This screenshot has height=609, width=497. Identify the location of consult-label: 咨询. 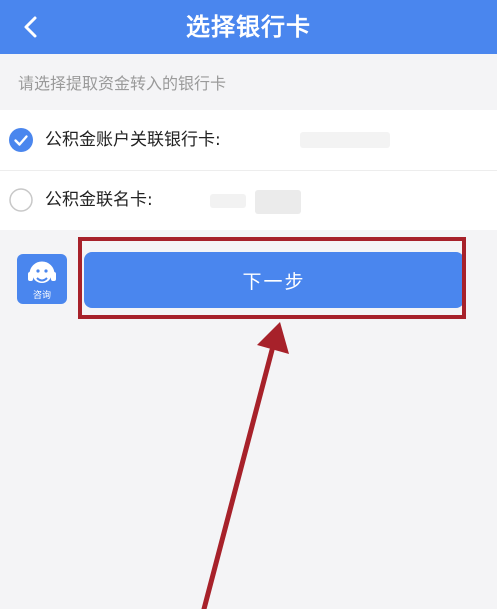
(41, 296).